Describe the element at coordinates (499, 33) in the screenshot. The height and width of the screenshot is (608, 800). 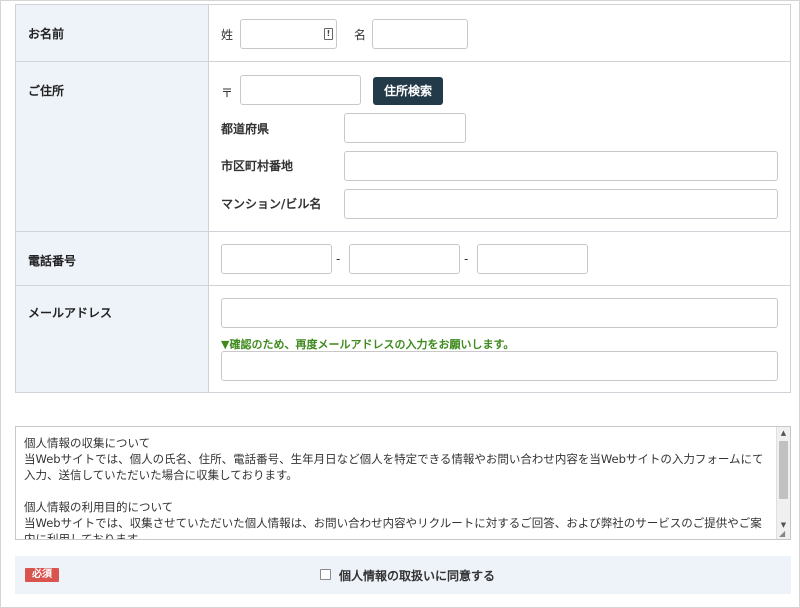
I see `name-field-cell: 姓 ! 名` at that location.